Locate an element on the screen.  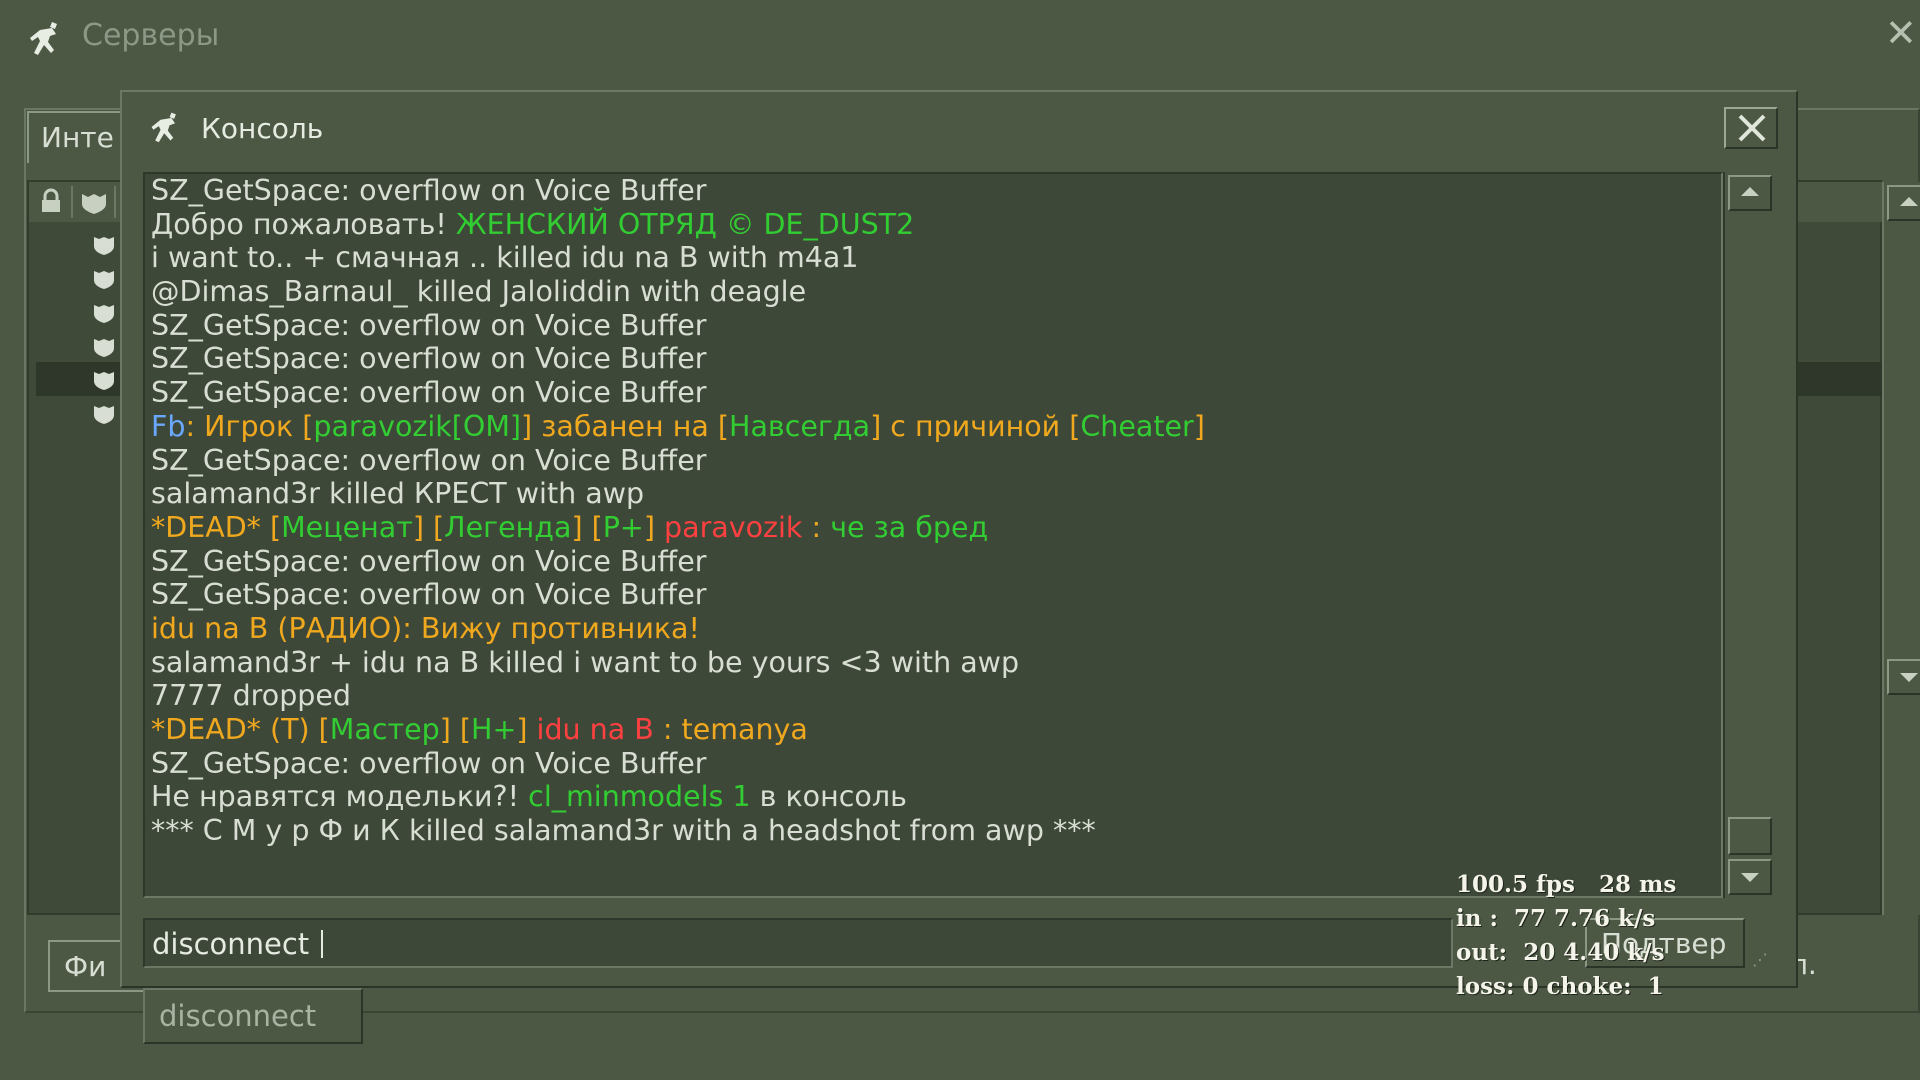
command-text: disconnect is located at coordinates (235, 944).